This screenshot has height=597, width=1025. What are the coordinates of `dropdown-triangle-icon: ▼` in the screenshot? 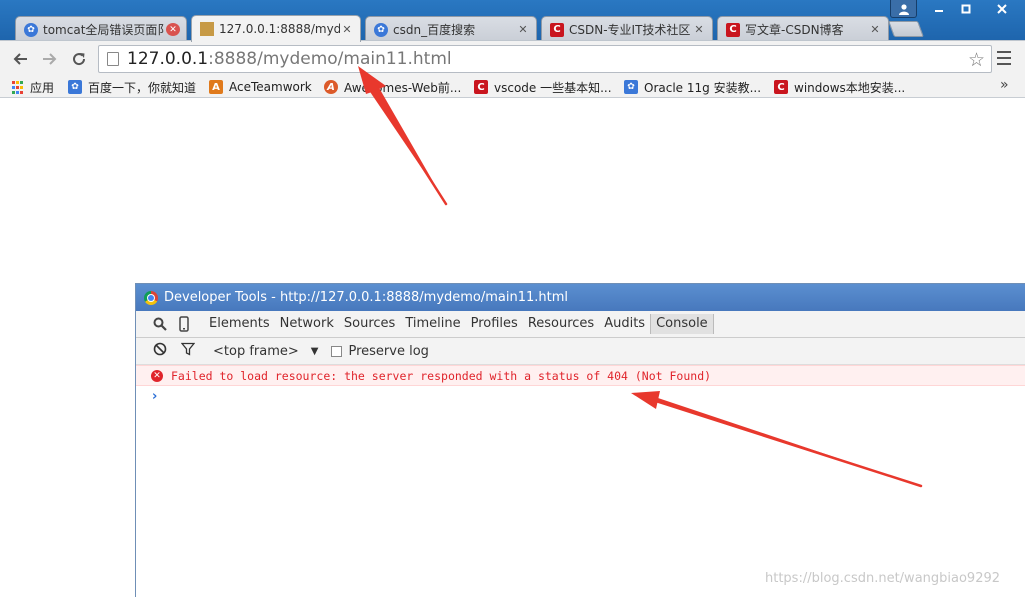 It's located at (315, 351).